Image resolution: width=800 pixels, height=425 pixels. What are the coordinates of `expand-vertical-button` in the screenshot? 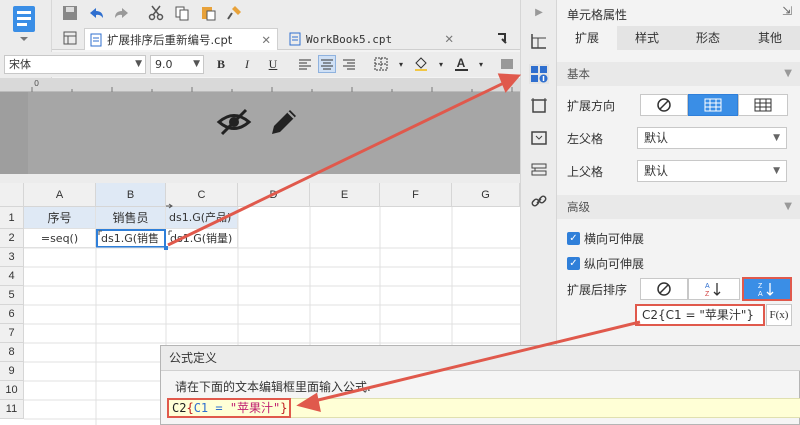 It's located at (713, 105).